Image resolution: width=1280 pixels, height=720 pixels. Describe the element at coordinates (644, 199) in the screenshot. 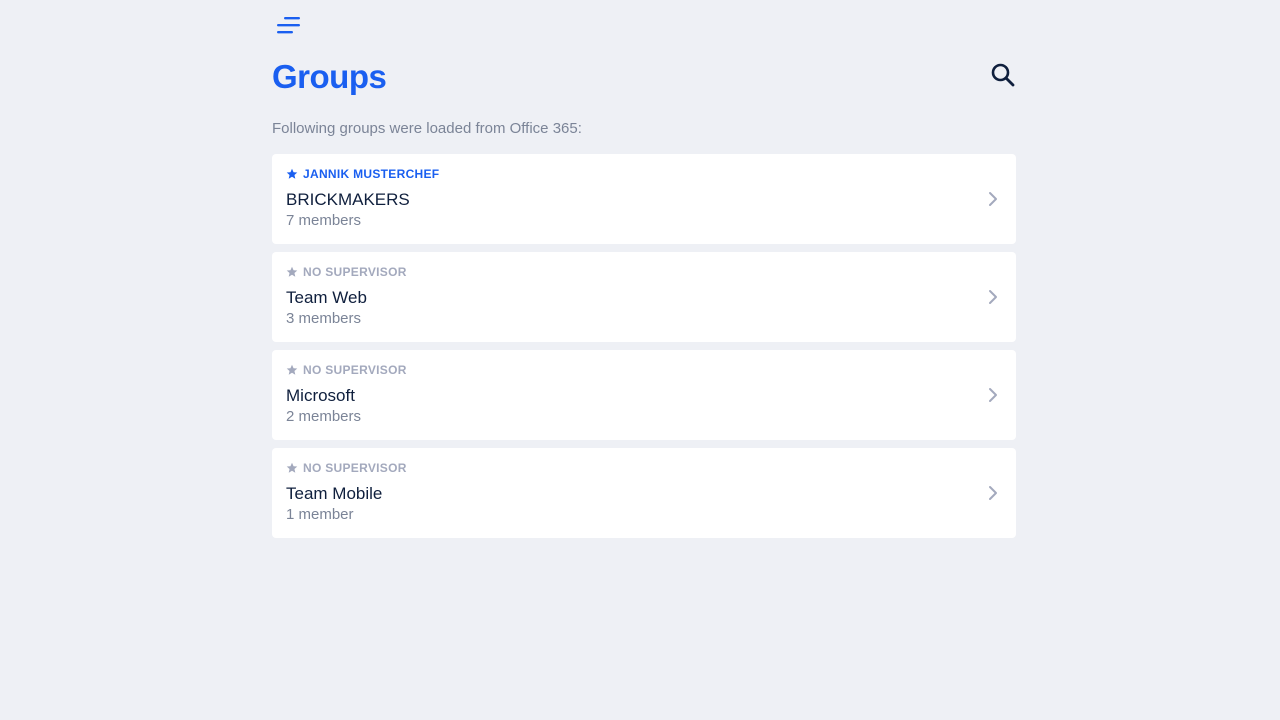

I see `group-card: JANNIK MUSTERCHEF BRICKMAKERS 7 members` at that location.